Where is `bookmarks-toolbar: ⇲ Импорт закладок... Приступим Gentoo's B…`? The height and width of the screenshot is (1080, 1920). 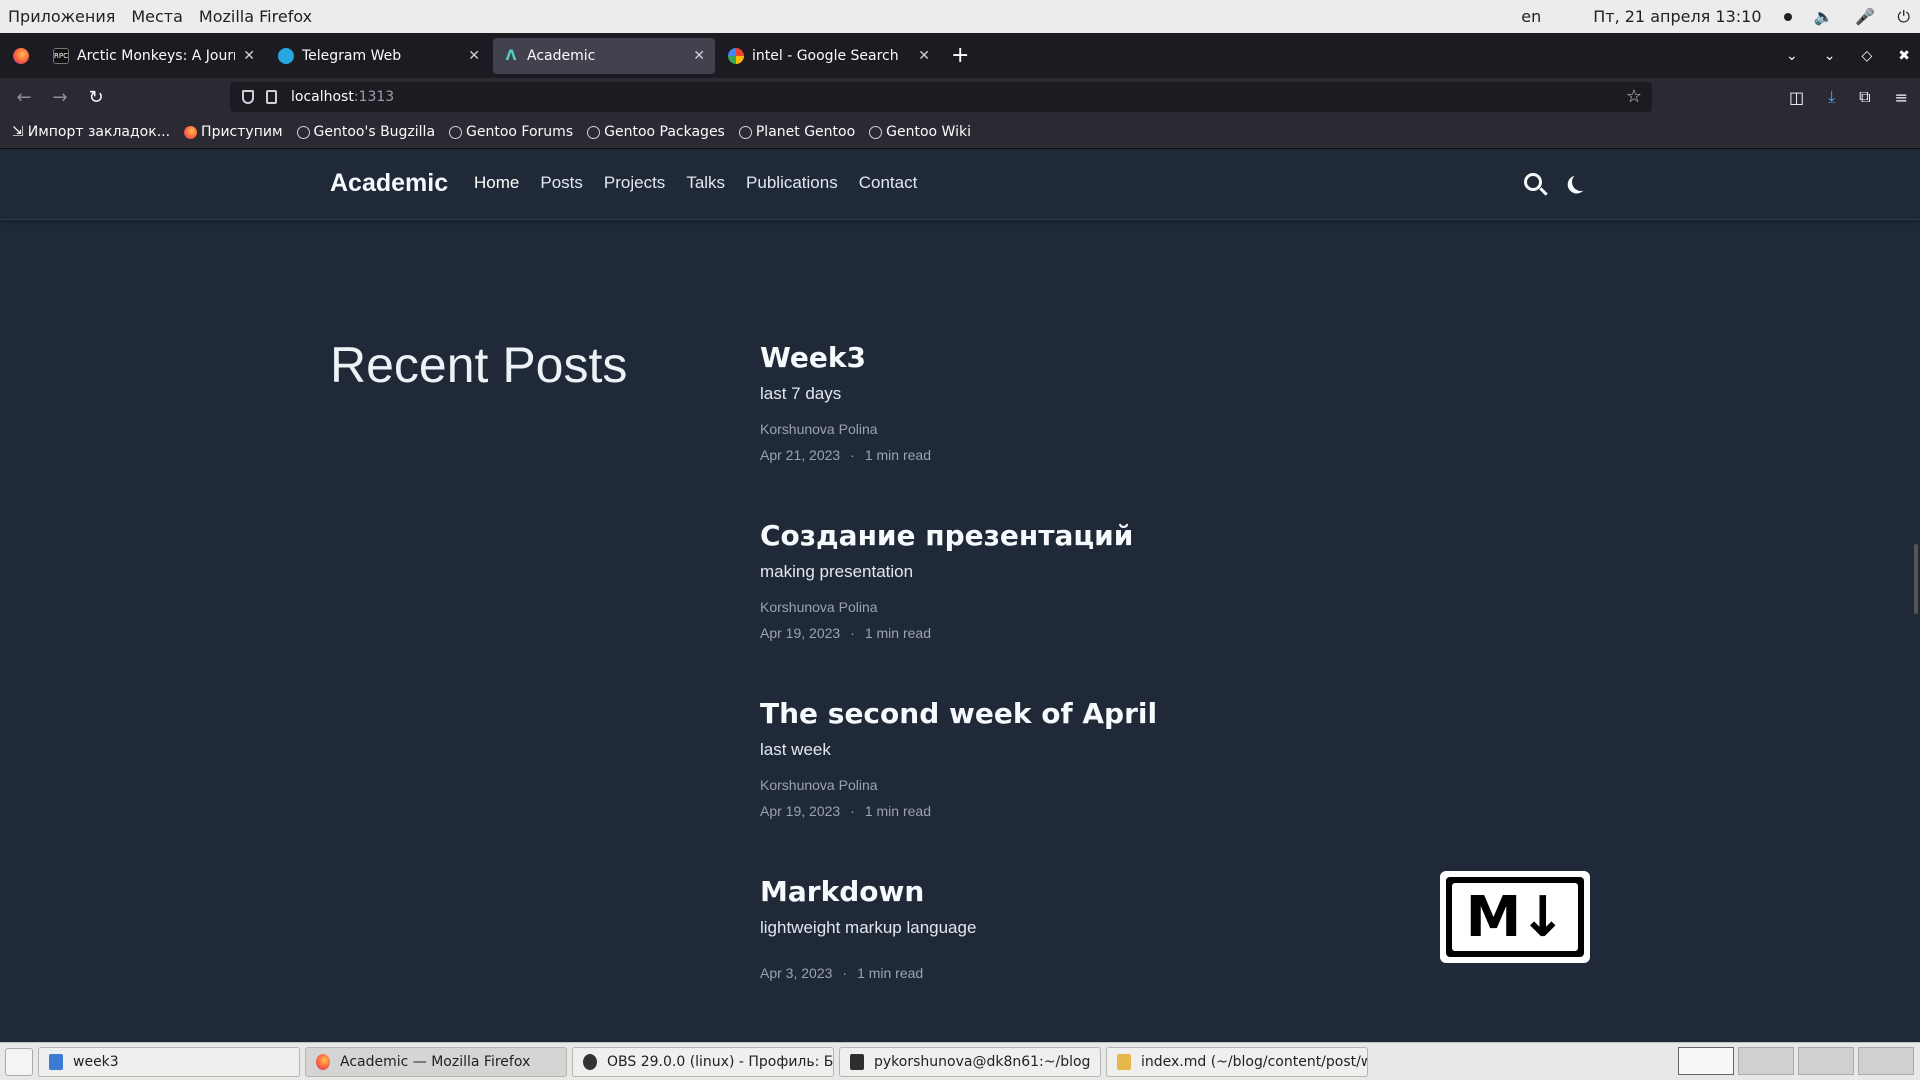
bookmarks-toolbar: ⇲ Импорт закладок... Приступим Gentoo's B… is located at coordinates (960, 132).